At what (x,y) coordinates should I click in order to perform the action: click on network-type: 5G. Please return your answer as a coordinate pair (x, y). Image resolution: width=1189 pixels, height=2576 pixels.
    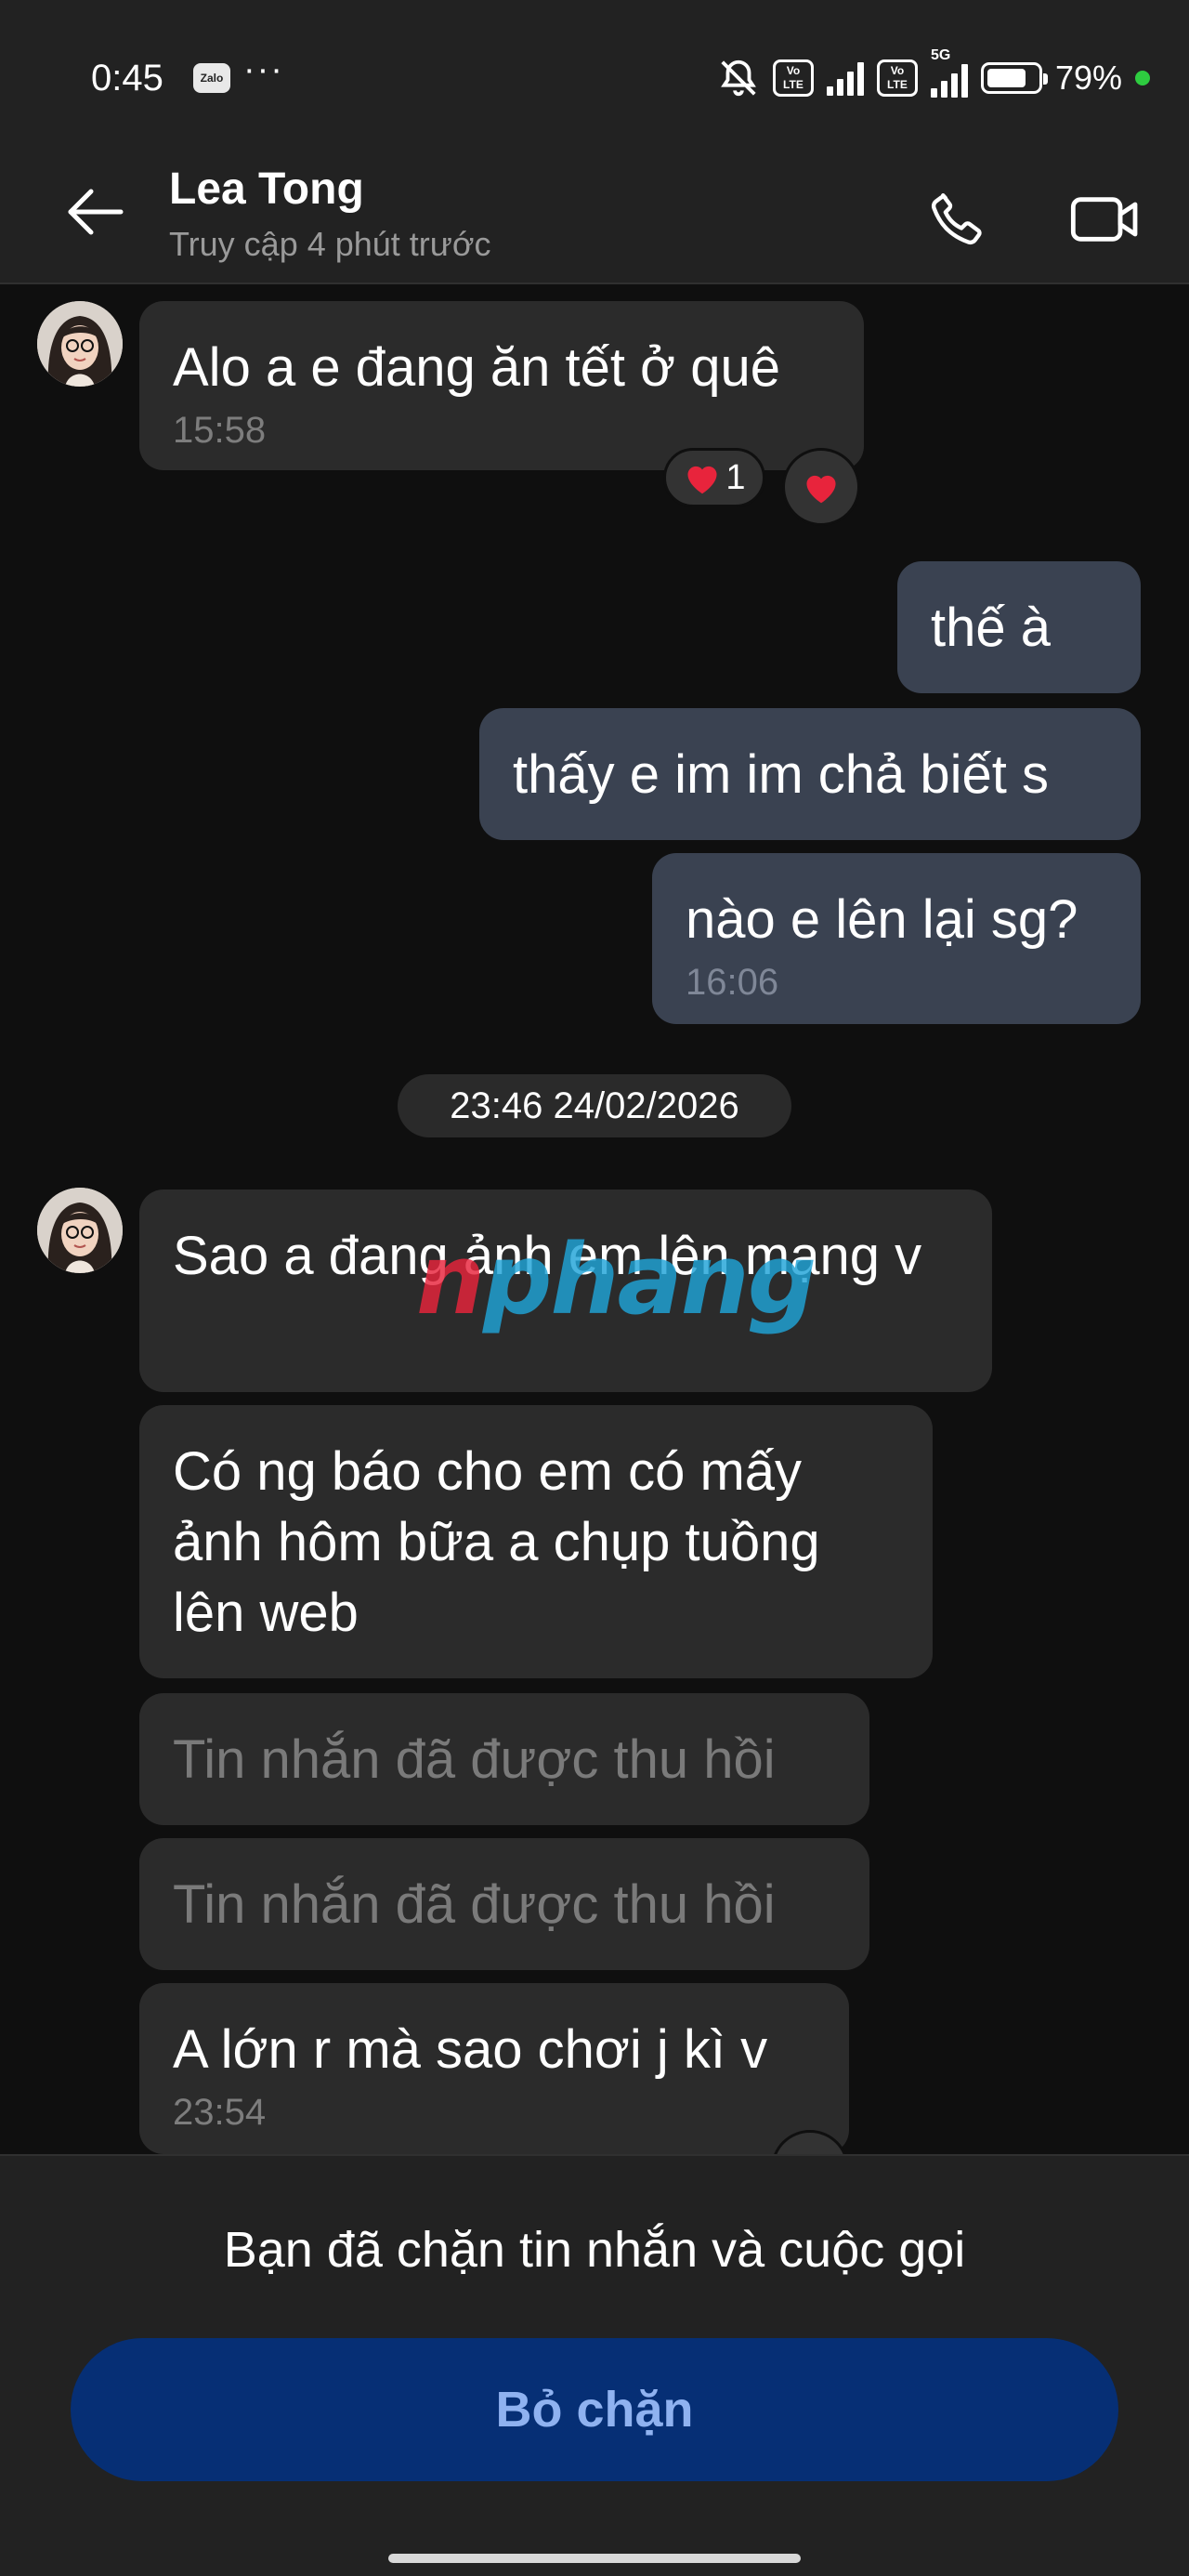
    Looking at the image, I should click on (941, 55).